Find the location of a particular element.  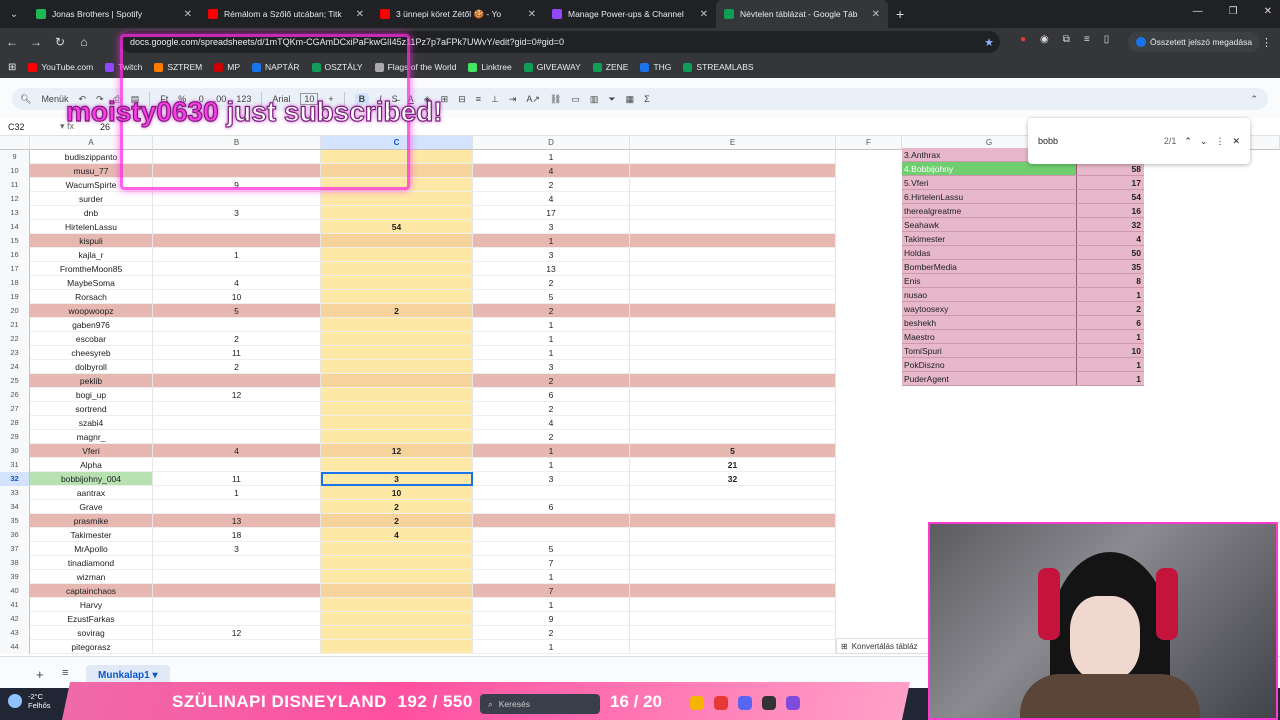

cell-b: 10 is located at coordinates (237, 297).